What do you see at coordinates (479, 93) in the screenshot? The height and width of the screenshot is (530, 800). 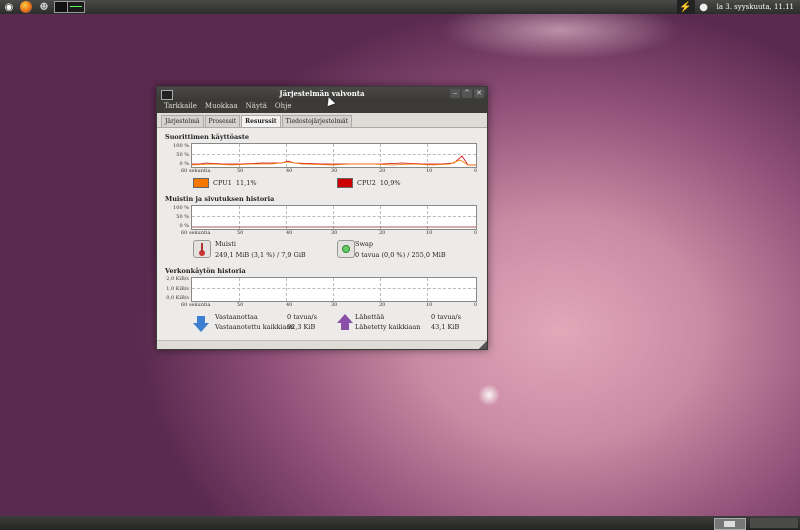 I see `close-icon: ✕` at bounding box center [479, 93].